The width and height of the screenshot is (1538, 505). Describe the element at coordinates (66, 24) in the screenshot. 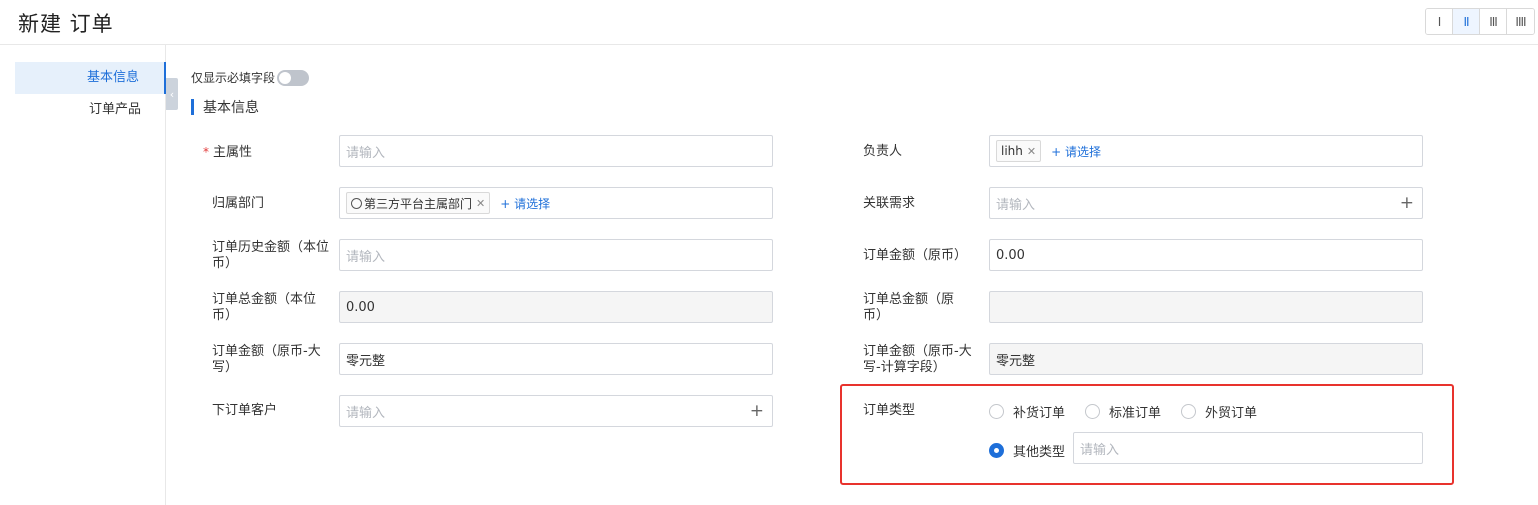

I see `page-title: 新建 订单` at that location.